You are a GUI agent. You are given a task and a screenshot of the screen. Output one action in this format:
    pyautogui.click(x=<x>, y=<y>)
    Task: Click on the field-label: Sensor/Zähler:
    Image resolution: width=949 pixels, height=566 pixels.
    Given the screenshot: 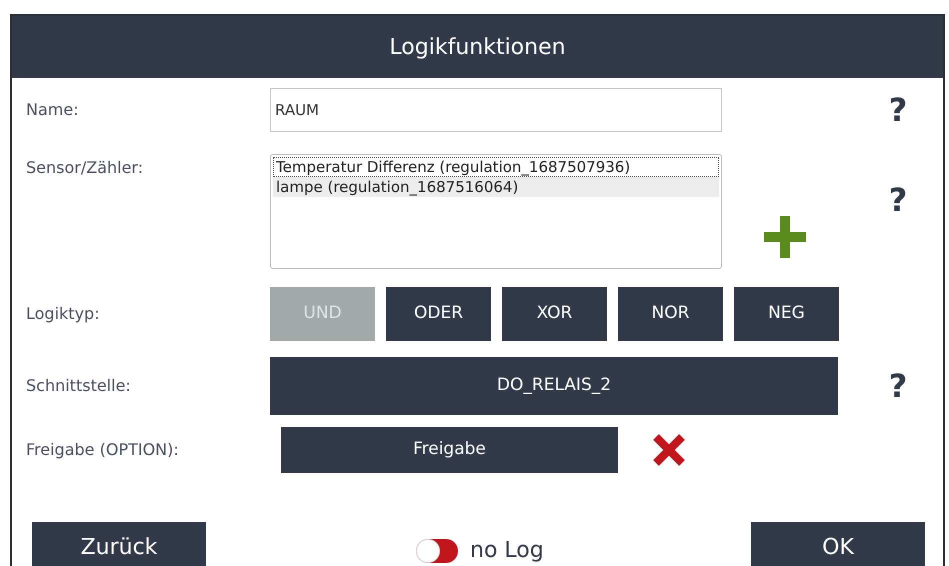 What is the action you would take?
    pyautogui.click(x=85, y=168)
    